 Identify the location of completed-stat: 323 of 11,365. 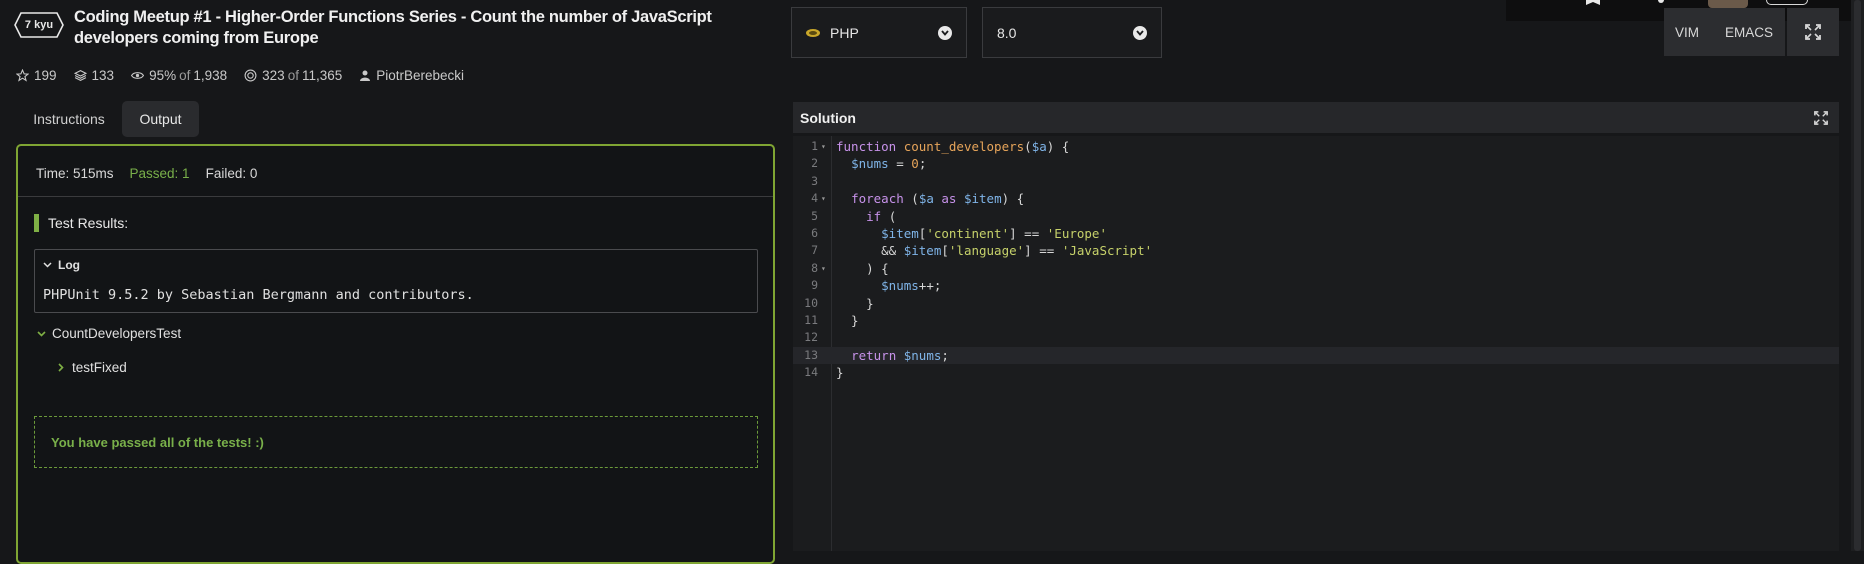
(293, 75).